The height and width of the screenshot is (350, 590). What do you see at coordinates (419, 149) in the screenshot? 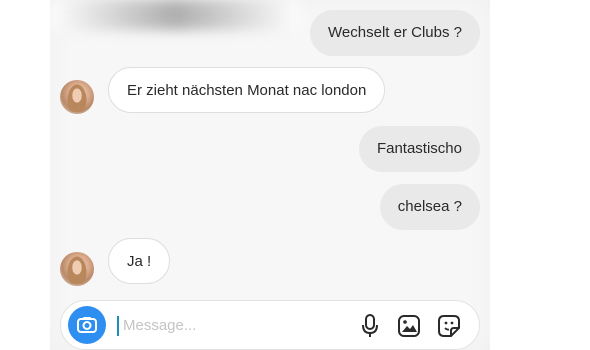
I see `message-bubble-outgoing: Fantastischo` at bounding box center [419, 149].